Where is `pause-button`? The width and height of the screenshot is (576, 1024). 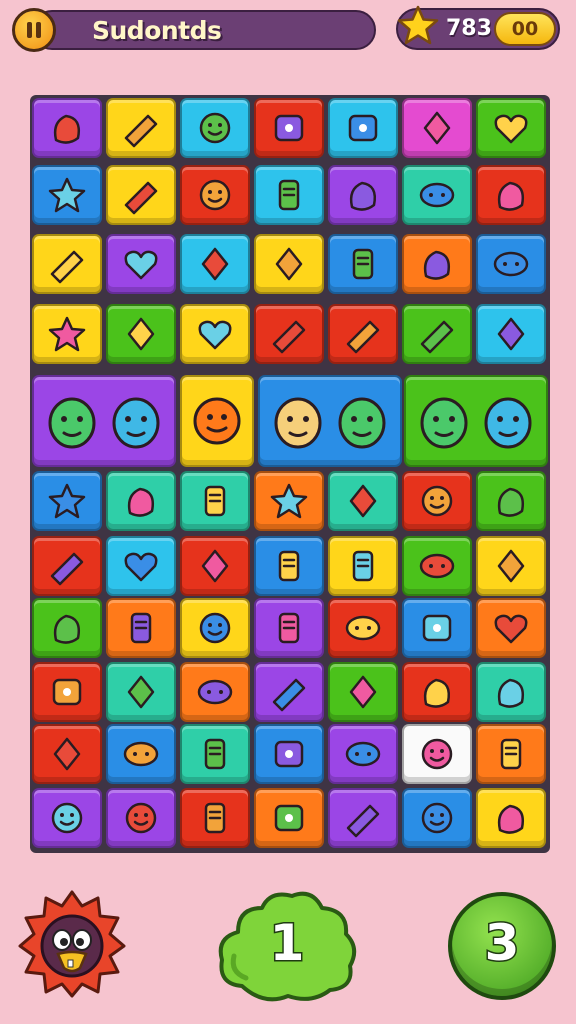 pause-button is located at coordinates (34, 30).